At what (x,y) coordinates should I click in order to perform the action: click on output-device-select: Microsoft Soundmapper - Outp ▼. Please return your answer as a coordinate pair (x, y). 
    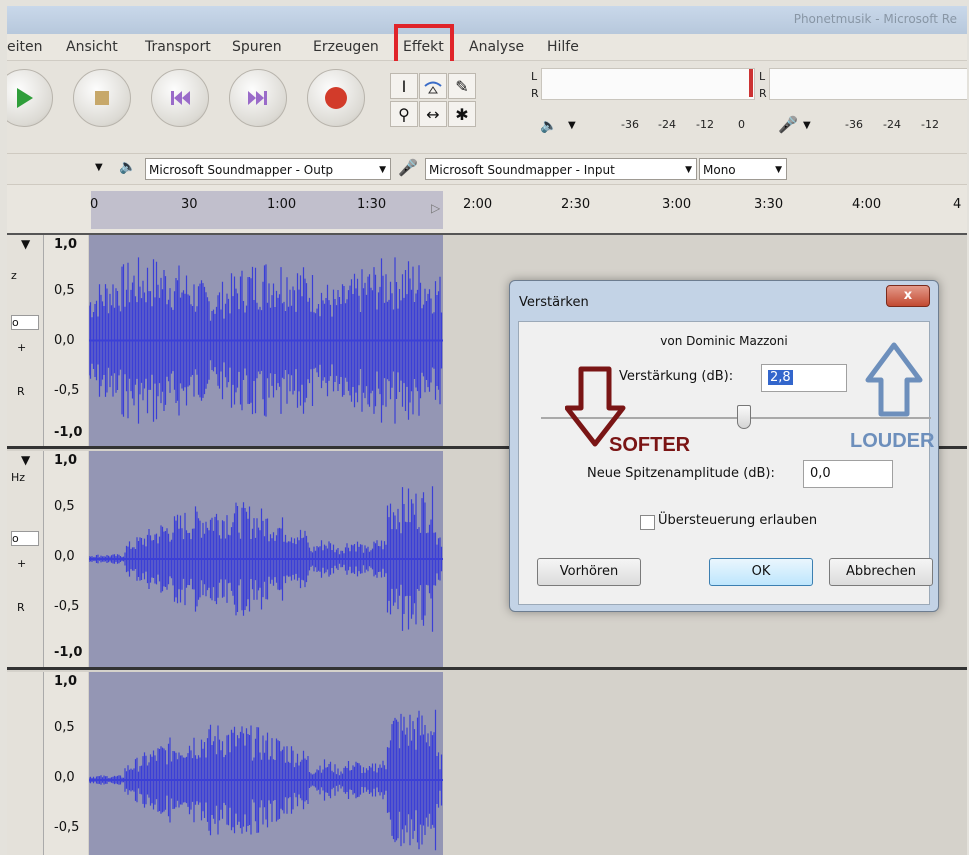
    Looking at the image, I should click on (268, 169).